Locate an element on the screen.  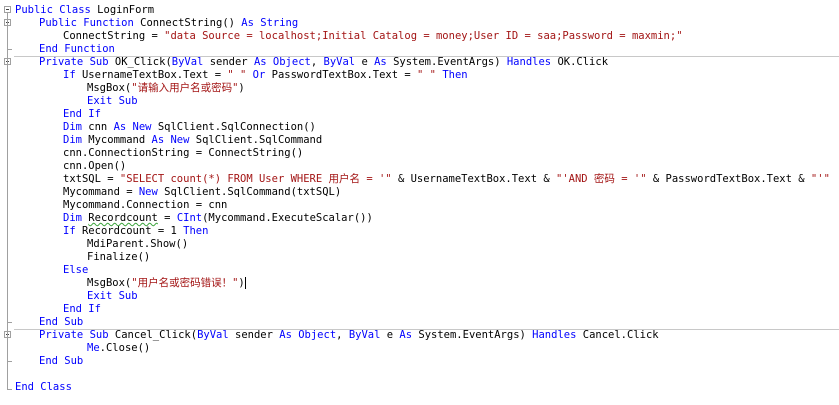
outline-gutter is located at coordinates (7, 202).